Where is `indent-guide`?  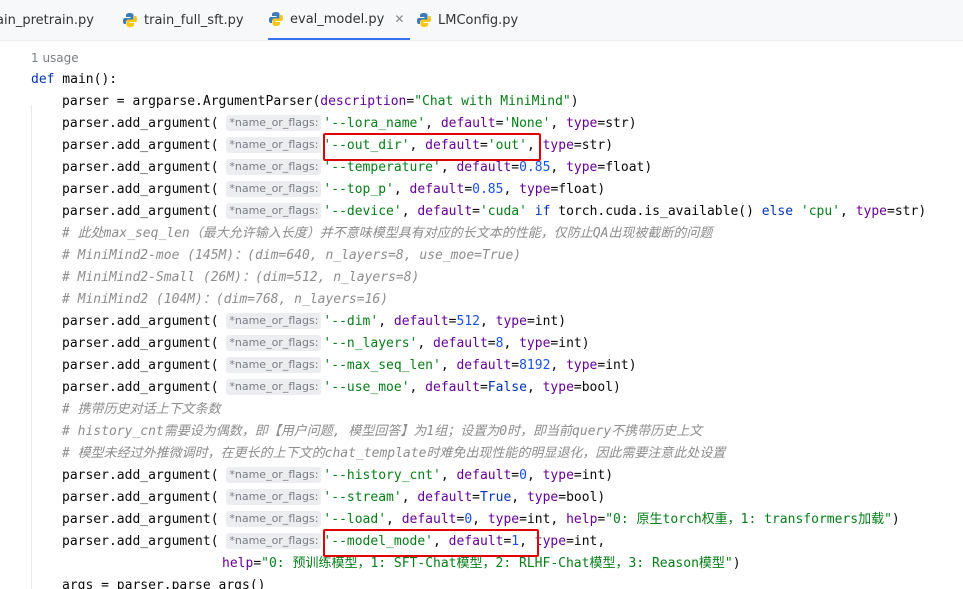
indent-guide is located at coordinates (31, 347).